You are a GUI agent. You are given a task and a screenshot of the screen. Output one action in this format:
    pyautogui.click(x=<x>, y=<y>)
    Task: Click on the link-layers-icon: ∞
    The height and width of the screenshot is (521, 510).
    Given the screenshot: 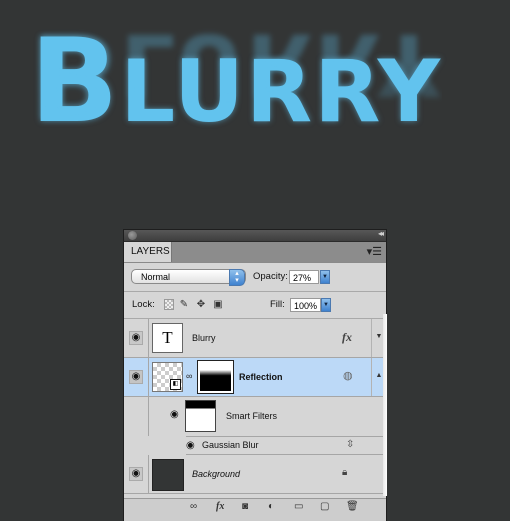 What is the action you would take?
    pyautogui.click(x=193, y=506)
    